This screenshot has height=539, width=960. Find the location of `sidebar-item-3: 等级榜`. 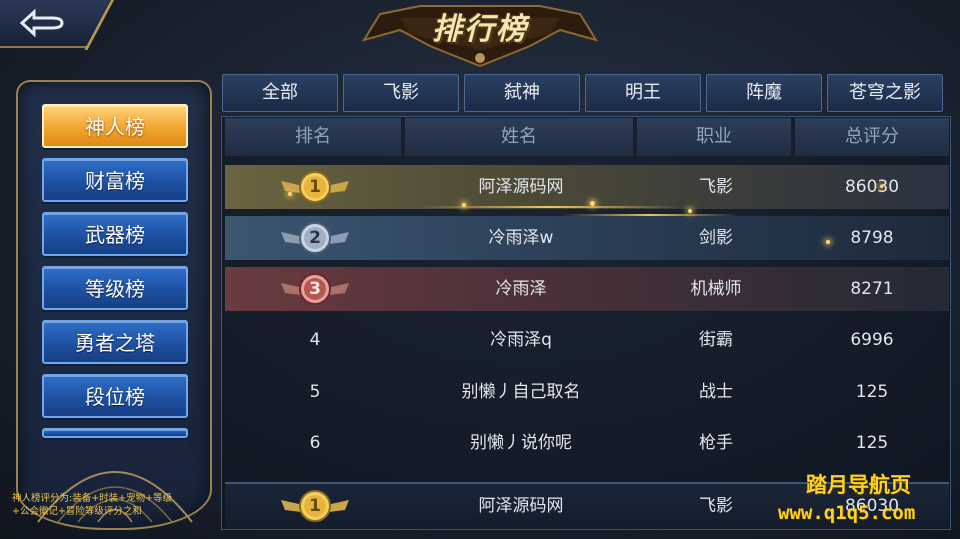

sidebar-item-3: 等级榜 is located at coordinates (115, 288).